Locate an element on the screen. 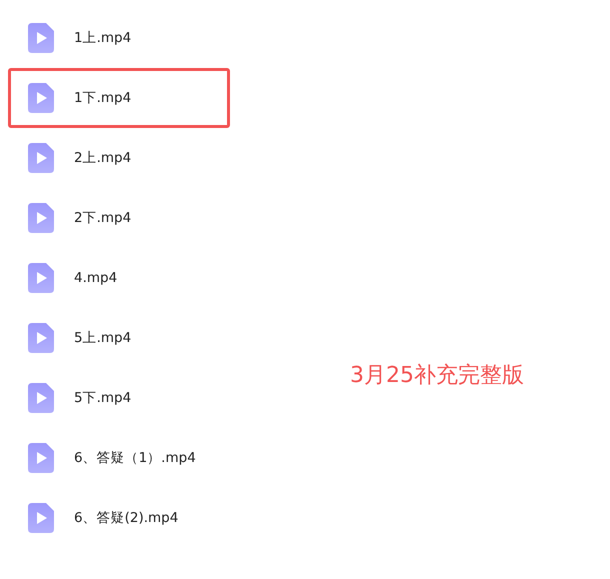  annotation-text: 3月25补充完整版 is located at coordinates (437, 376).